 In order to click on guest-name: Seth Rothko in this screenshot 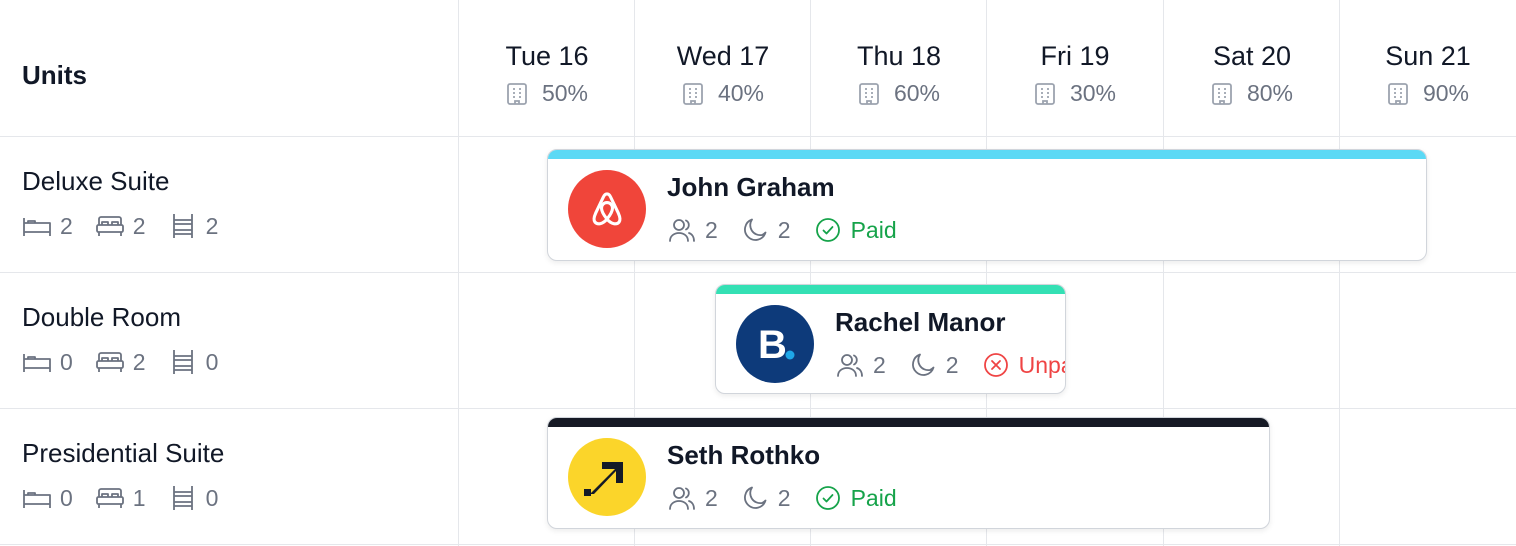, I will do `click(744, 455)`.